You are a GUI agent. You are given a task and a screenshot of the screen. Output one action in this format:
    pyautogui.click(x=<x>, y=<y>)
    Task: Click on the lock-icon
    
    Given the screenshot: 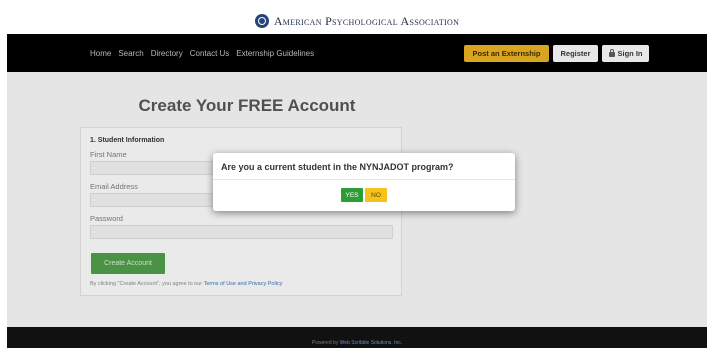 What is the action you would take?
    pyautogui.click(x=611, y=53)
    